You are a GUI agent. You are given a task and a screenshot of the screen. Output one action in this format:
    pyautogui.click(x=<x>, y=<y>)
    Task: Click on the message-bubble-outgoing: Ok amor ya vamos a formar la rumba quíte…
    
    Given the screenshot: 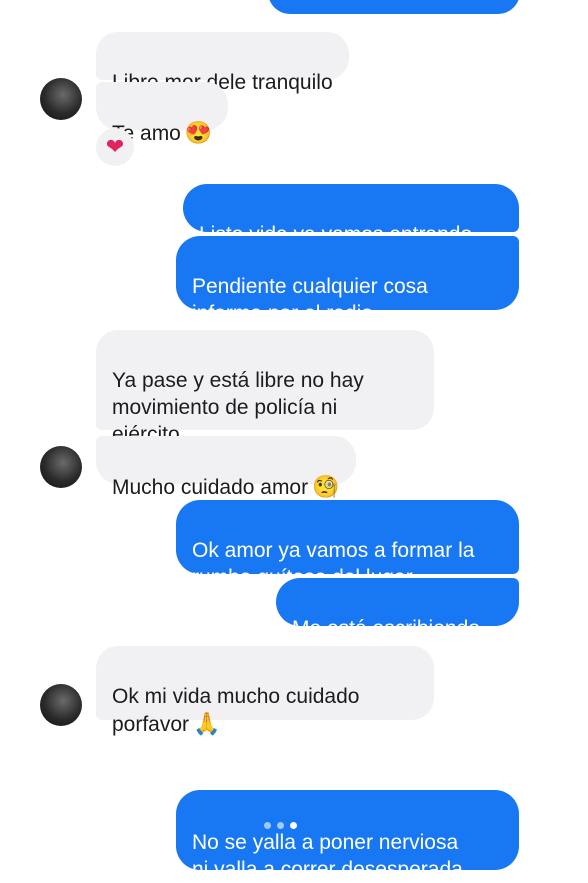 What is the action you would take?
    pyautogui.click(x=347, y=544)
    